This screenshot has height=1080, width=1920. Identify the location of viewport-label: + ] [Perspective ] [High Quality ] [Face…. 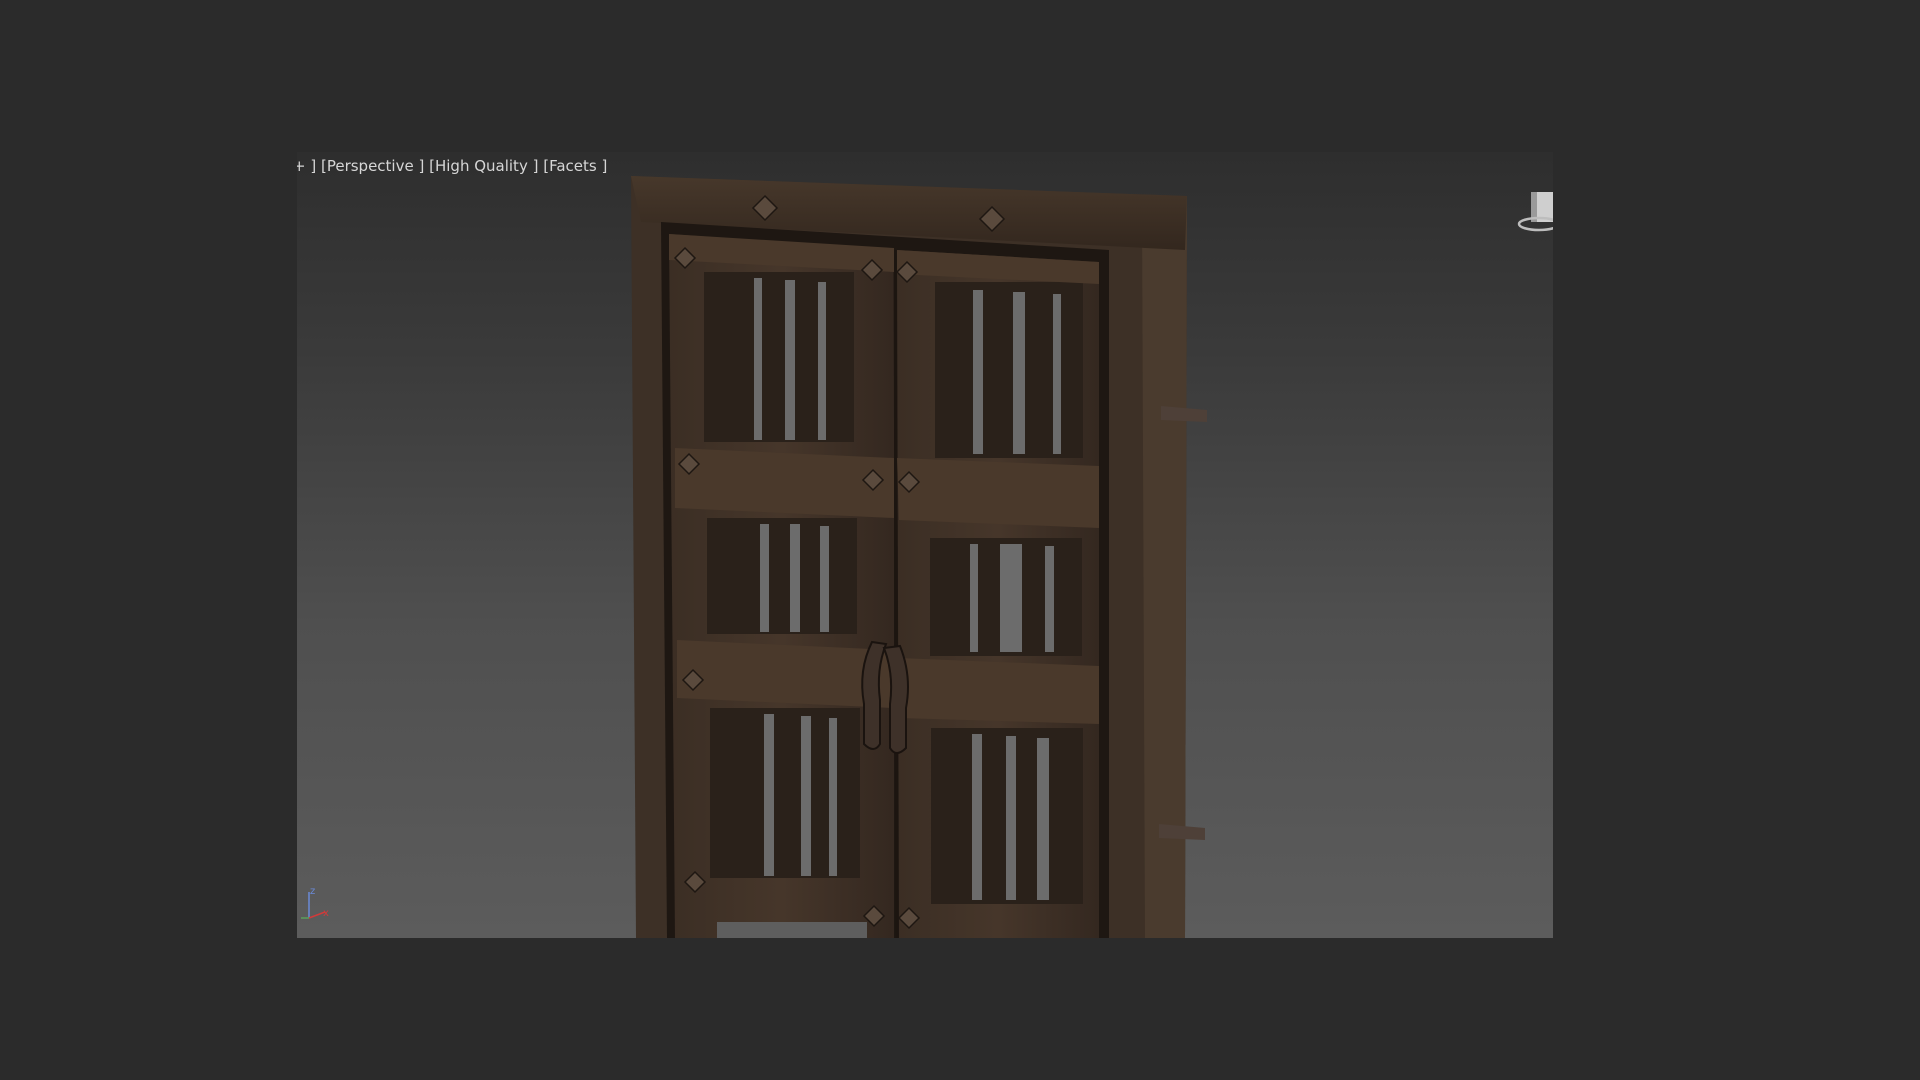
(452, 166).